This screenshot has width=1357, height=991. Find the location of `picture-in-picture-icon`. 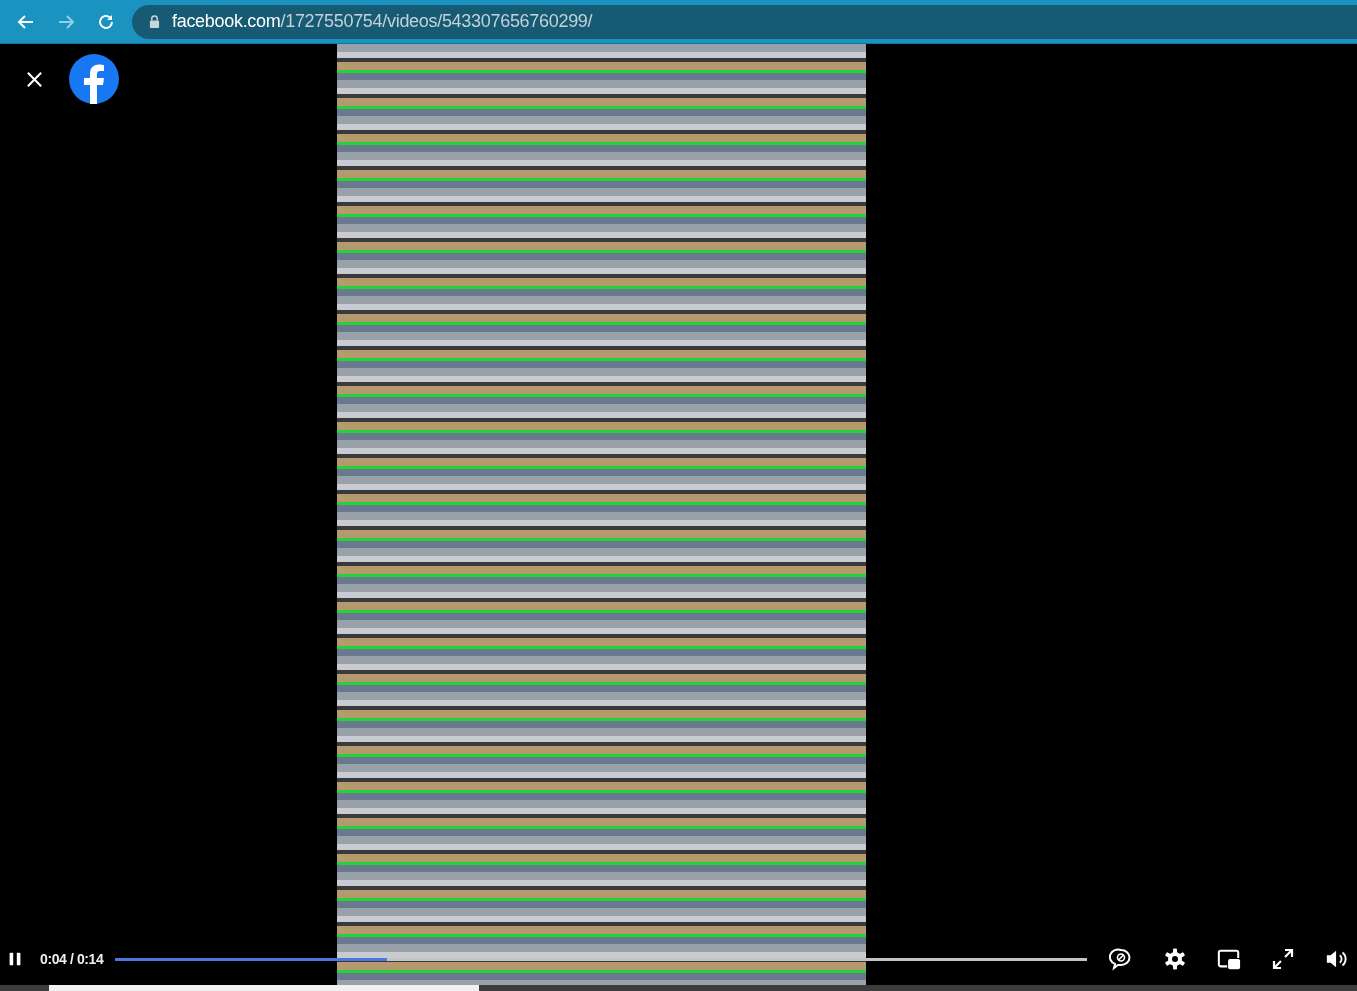

picture-in-picture-icon is located at coordinates (1229, 959).